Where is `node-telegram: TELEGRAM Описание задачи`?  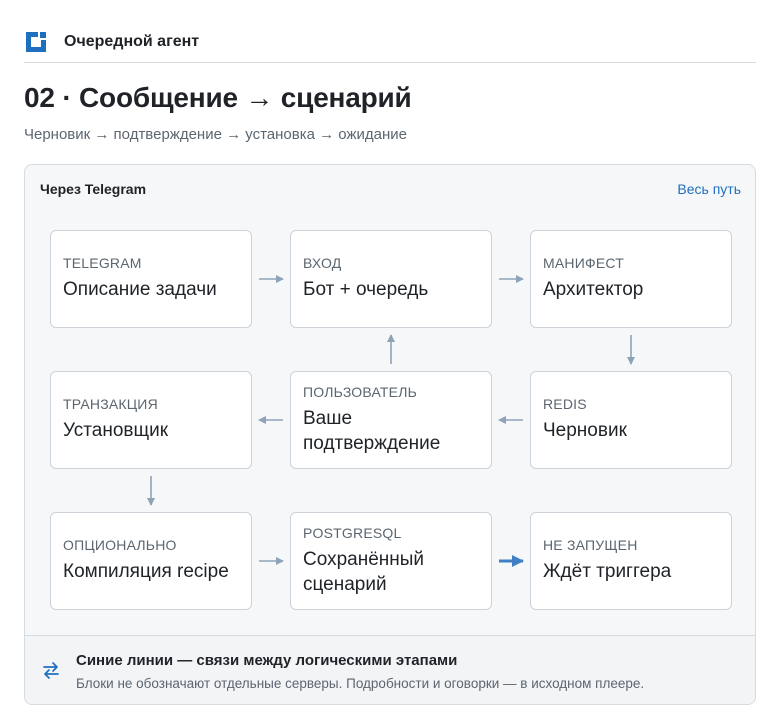 node-telegram: TELEGRAM Описание задачи is located at coordinates (151, 279).